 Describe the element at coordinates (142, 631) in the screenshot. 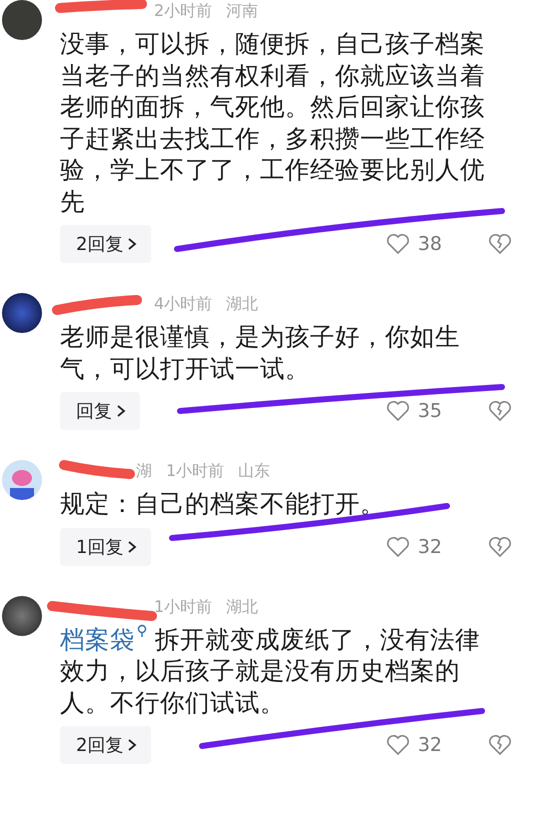

I see `search-icon` at that location.